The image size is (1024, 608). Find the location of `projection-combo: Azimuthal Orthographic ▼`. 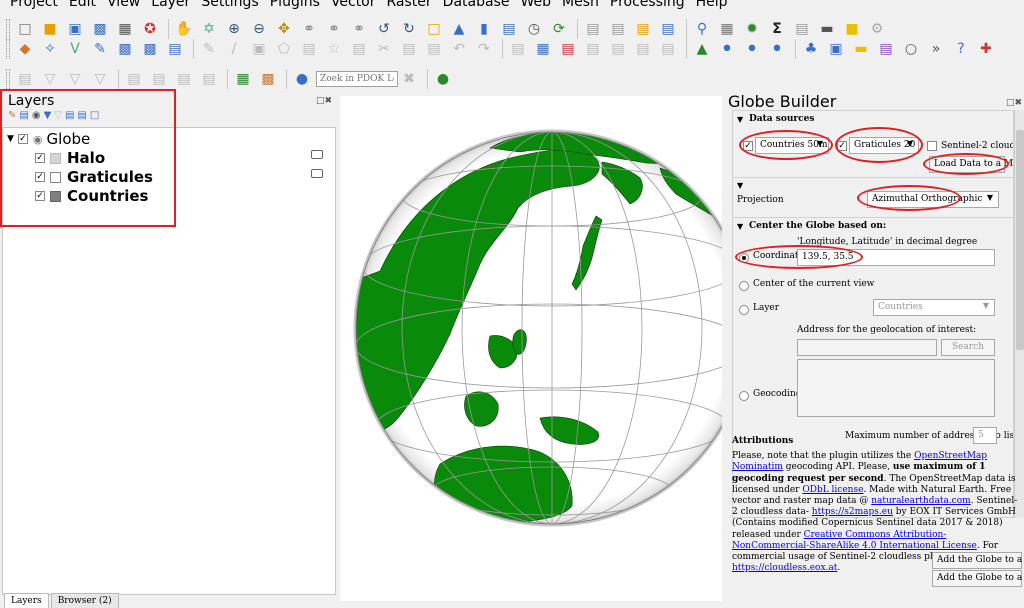

projection-combo: Azimuthal Orthographic ▼ is located at coordinates (933, 199).